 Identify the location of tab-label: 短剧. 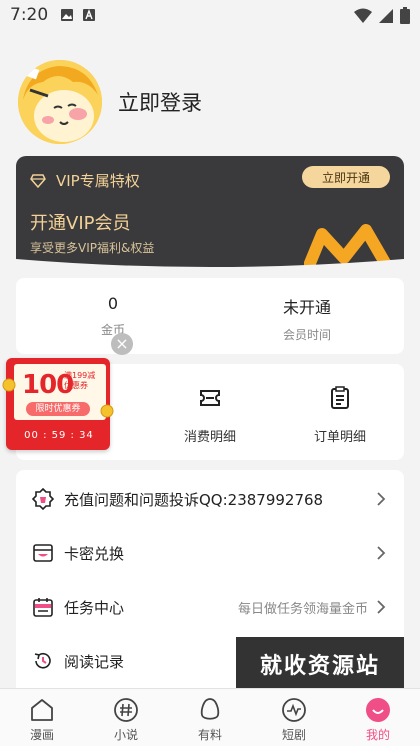
(293, 735).